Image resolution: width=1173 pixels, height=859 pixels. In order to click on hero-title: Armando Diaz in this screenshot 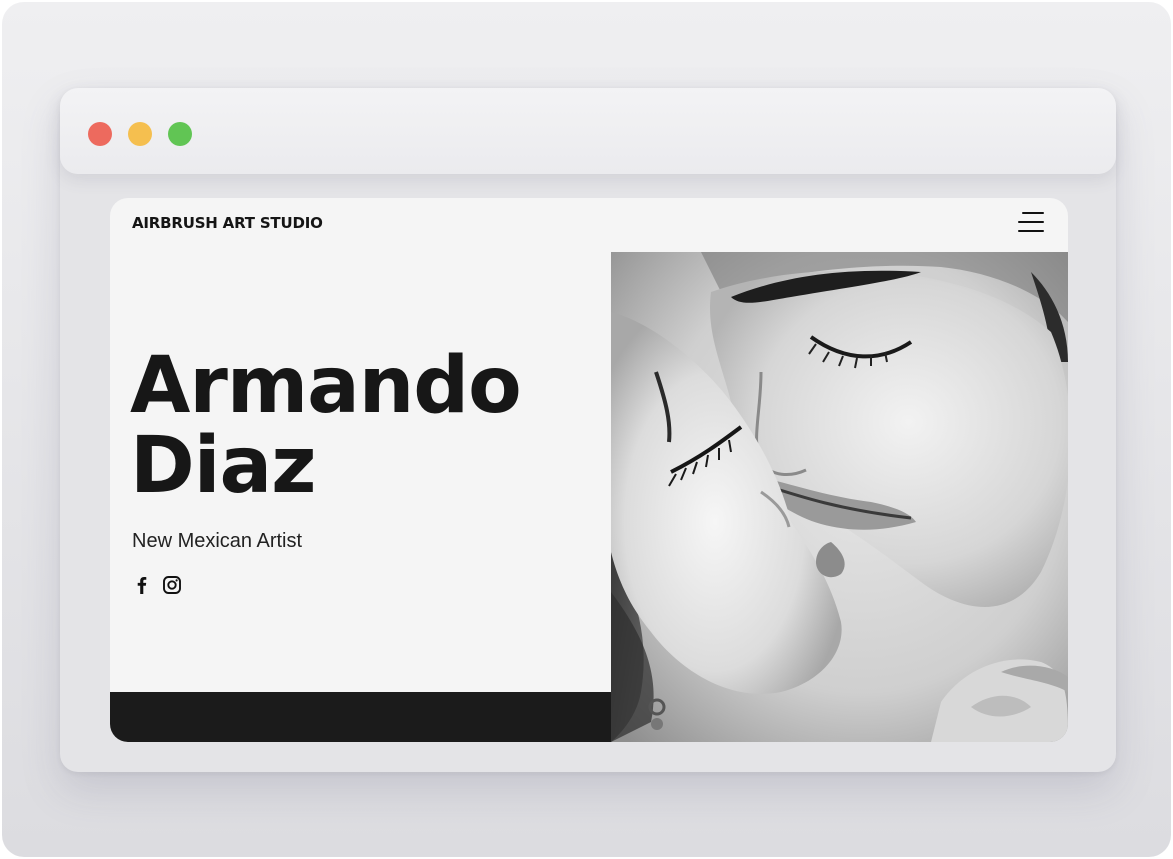, I will do `click(326, 426)`.